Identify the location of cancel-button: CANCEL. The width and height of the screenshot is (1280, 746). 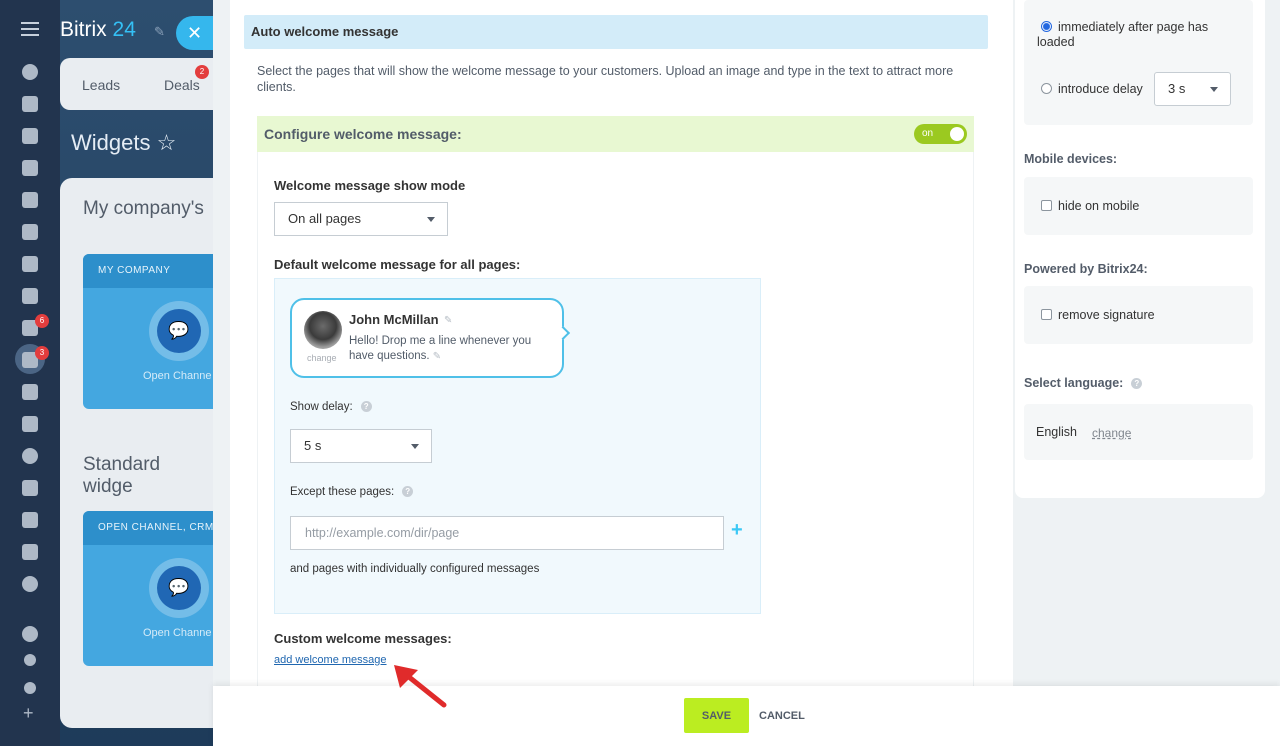
(782, 715).